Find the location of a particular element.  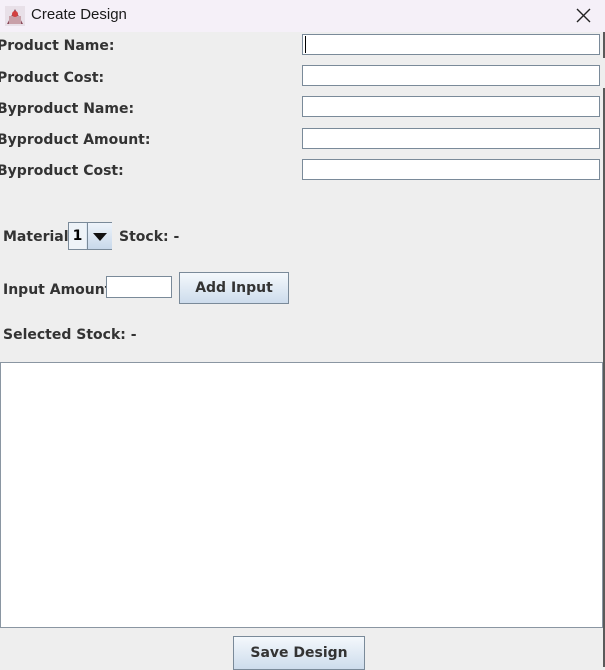

add-input-button: Add Input is located at coordinates (234, 288).